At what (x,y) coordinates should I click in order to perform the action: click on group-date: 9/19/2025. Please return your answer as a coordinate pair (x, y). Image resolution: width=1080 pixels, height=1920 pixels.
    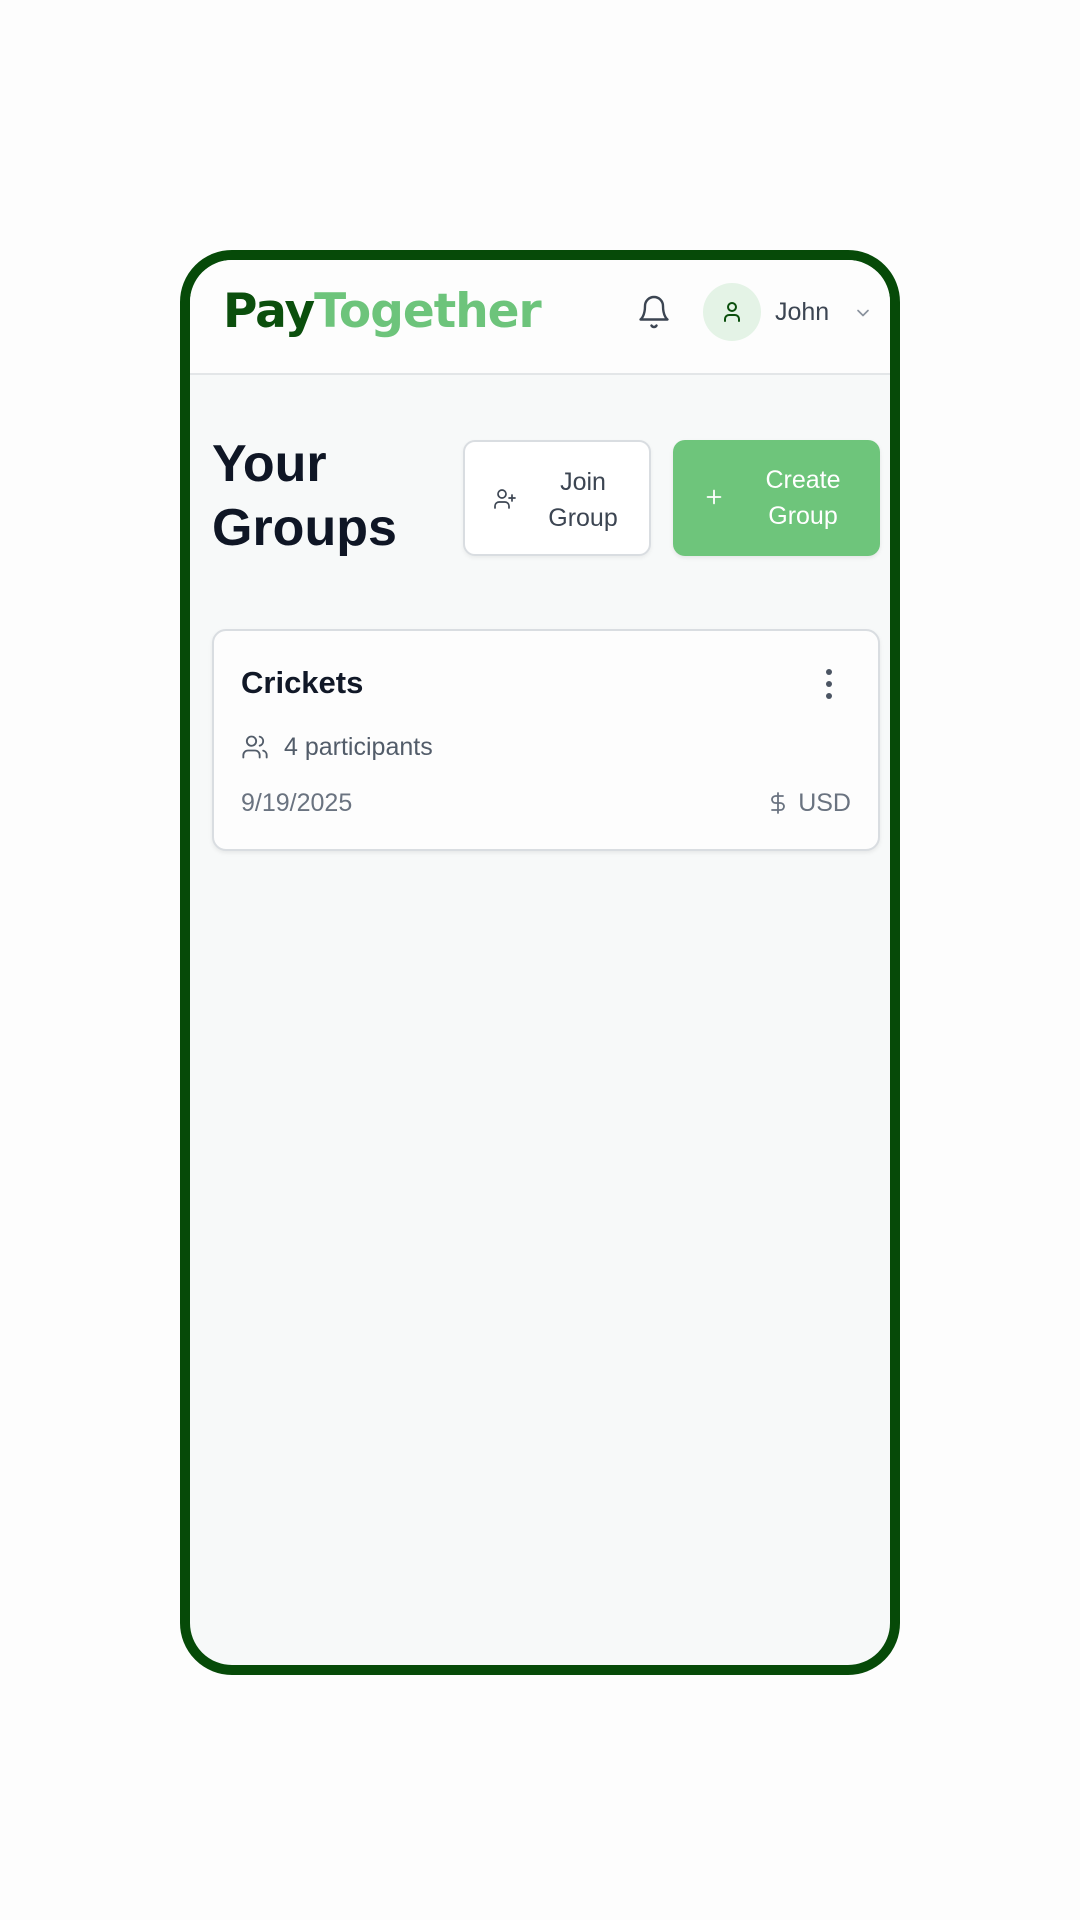
    Looking at the image, I should click on (297, 803).